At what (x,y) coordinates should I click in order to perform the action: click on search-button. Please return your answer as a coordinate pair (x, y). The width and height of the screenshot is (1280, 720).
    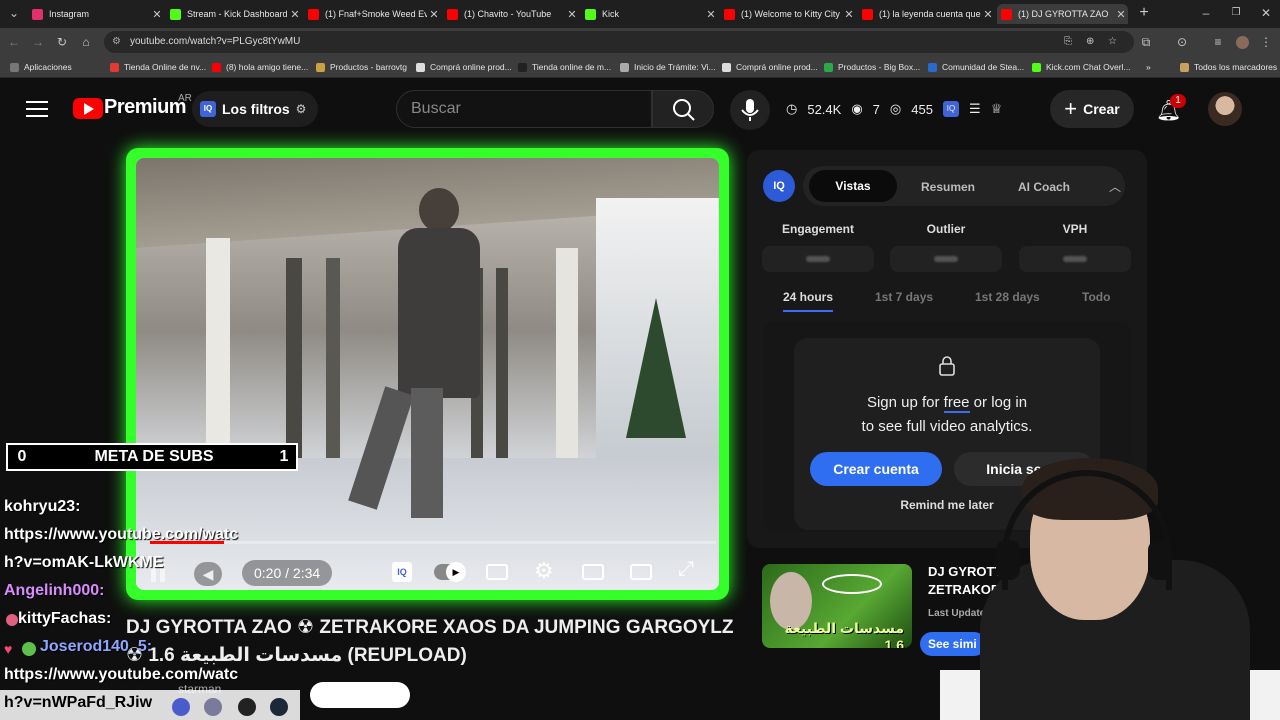
    Looking at the image, I should click on (683, 109).